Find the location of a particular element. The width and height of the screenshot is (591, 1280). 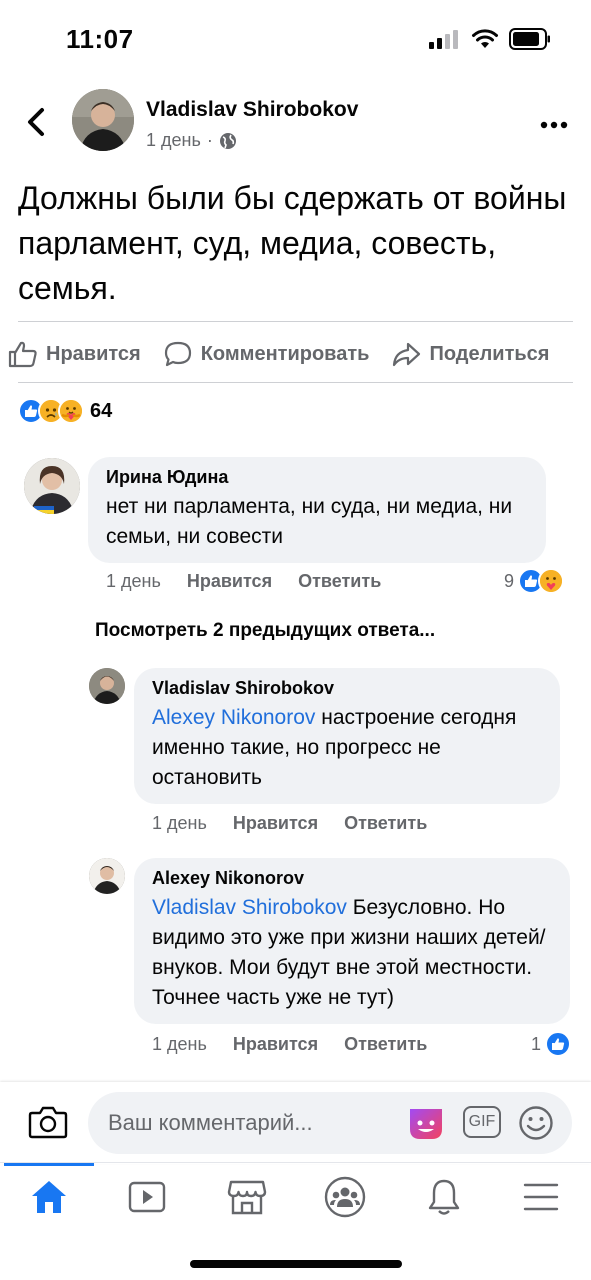

reply-mention: Vladislav Shirobokov is located at coordinates (249, 907).